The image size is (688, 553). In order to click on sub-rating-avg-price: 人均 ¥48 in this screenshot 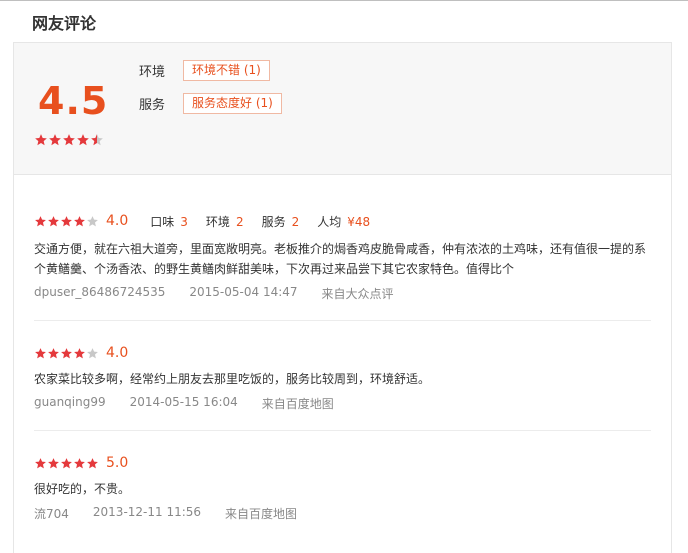, I will do `click(344, 221)`.